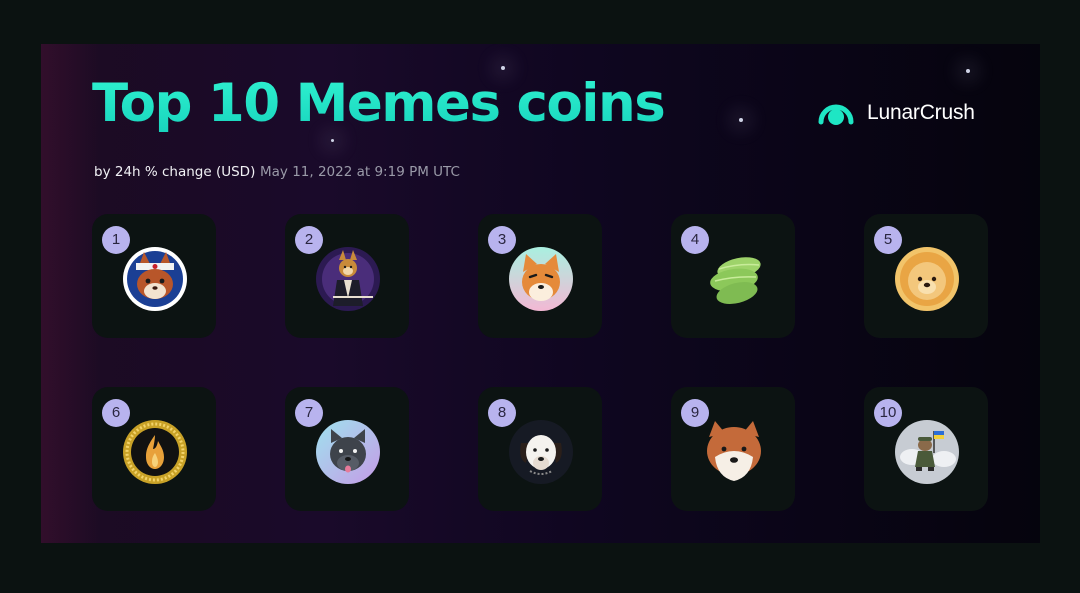 This screenshot has width=1080, height=593. Describe the element at coordinates (734, 279) in the screenshot. I see `green-leaves-coin-icon` at that location.